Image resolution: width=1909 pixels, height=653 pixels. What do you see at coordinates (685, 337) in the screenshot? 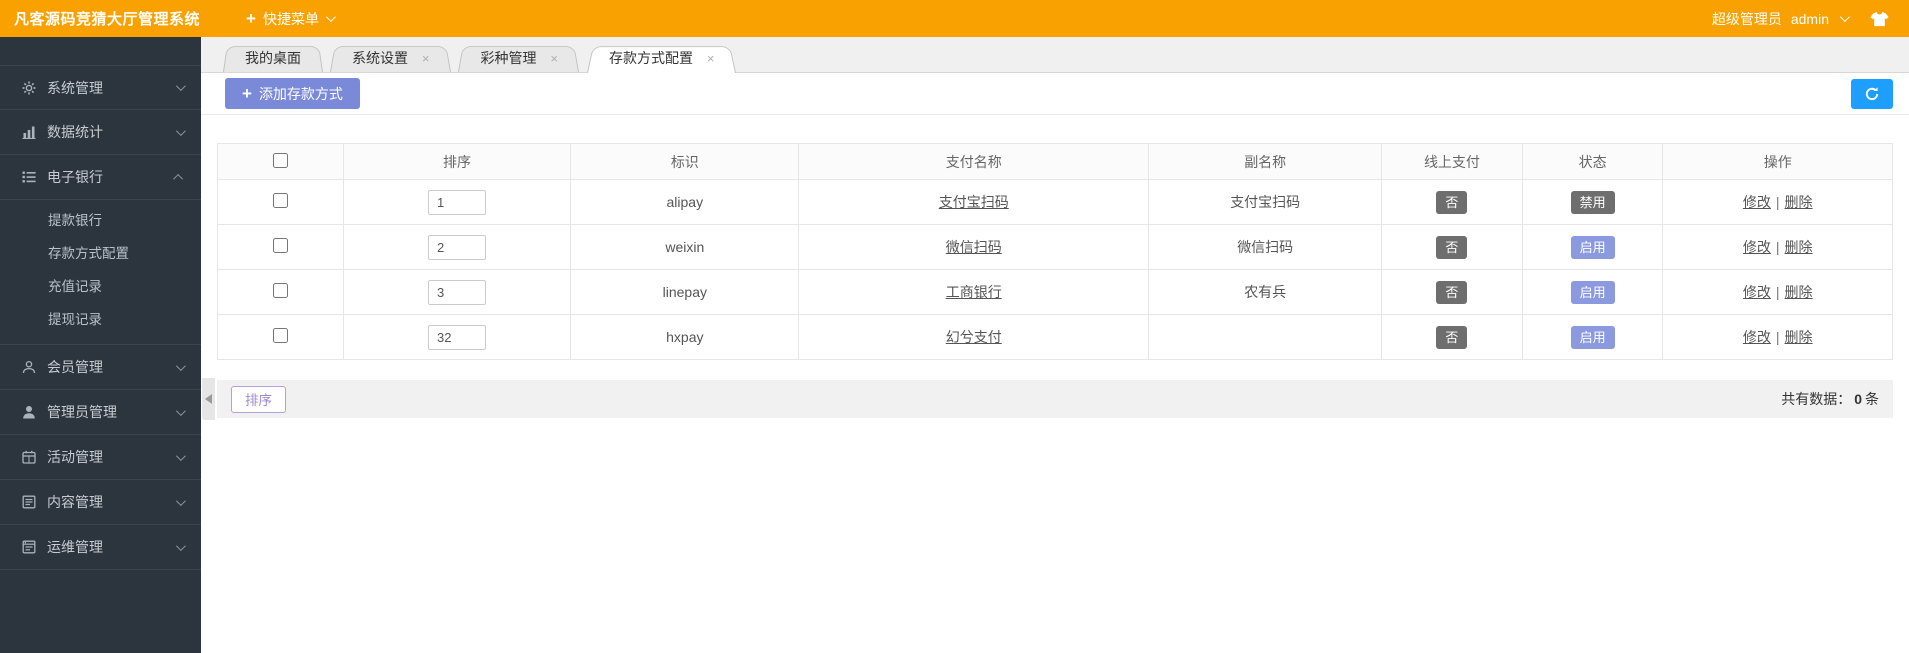
I see `identifier-cell: hxpay` at bounding box center [685, 337].